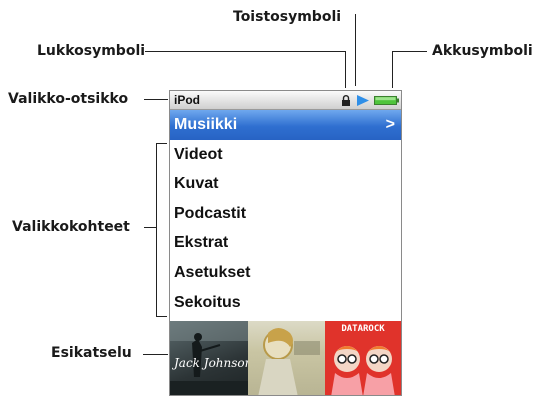 The image size is (544, 398). Describe the element at coordinates (245, 52) in the screenshot. I see `leader-line-lukko` at that location.